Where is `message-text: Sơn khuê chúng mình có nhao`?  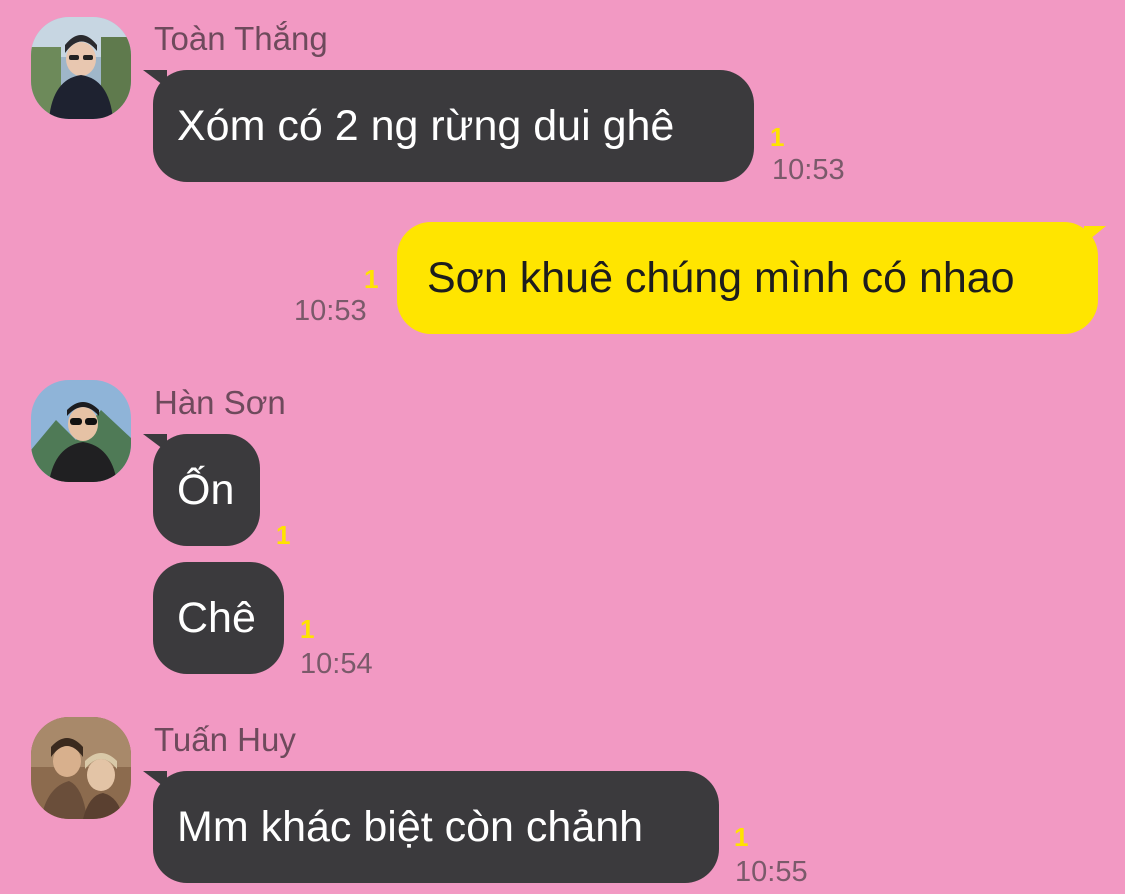
message-text: Sơn khuê chúng mình có nhao is located at coordinates (721, 277).